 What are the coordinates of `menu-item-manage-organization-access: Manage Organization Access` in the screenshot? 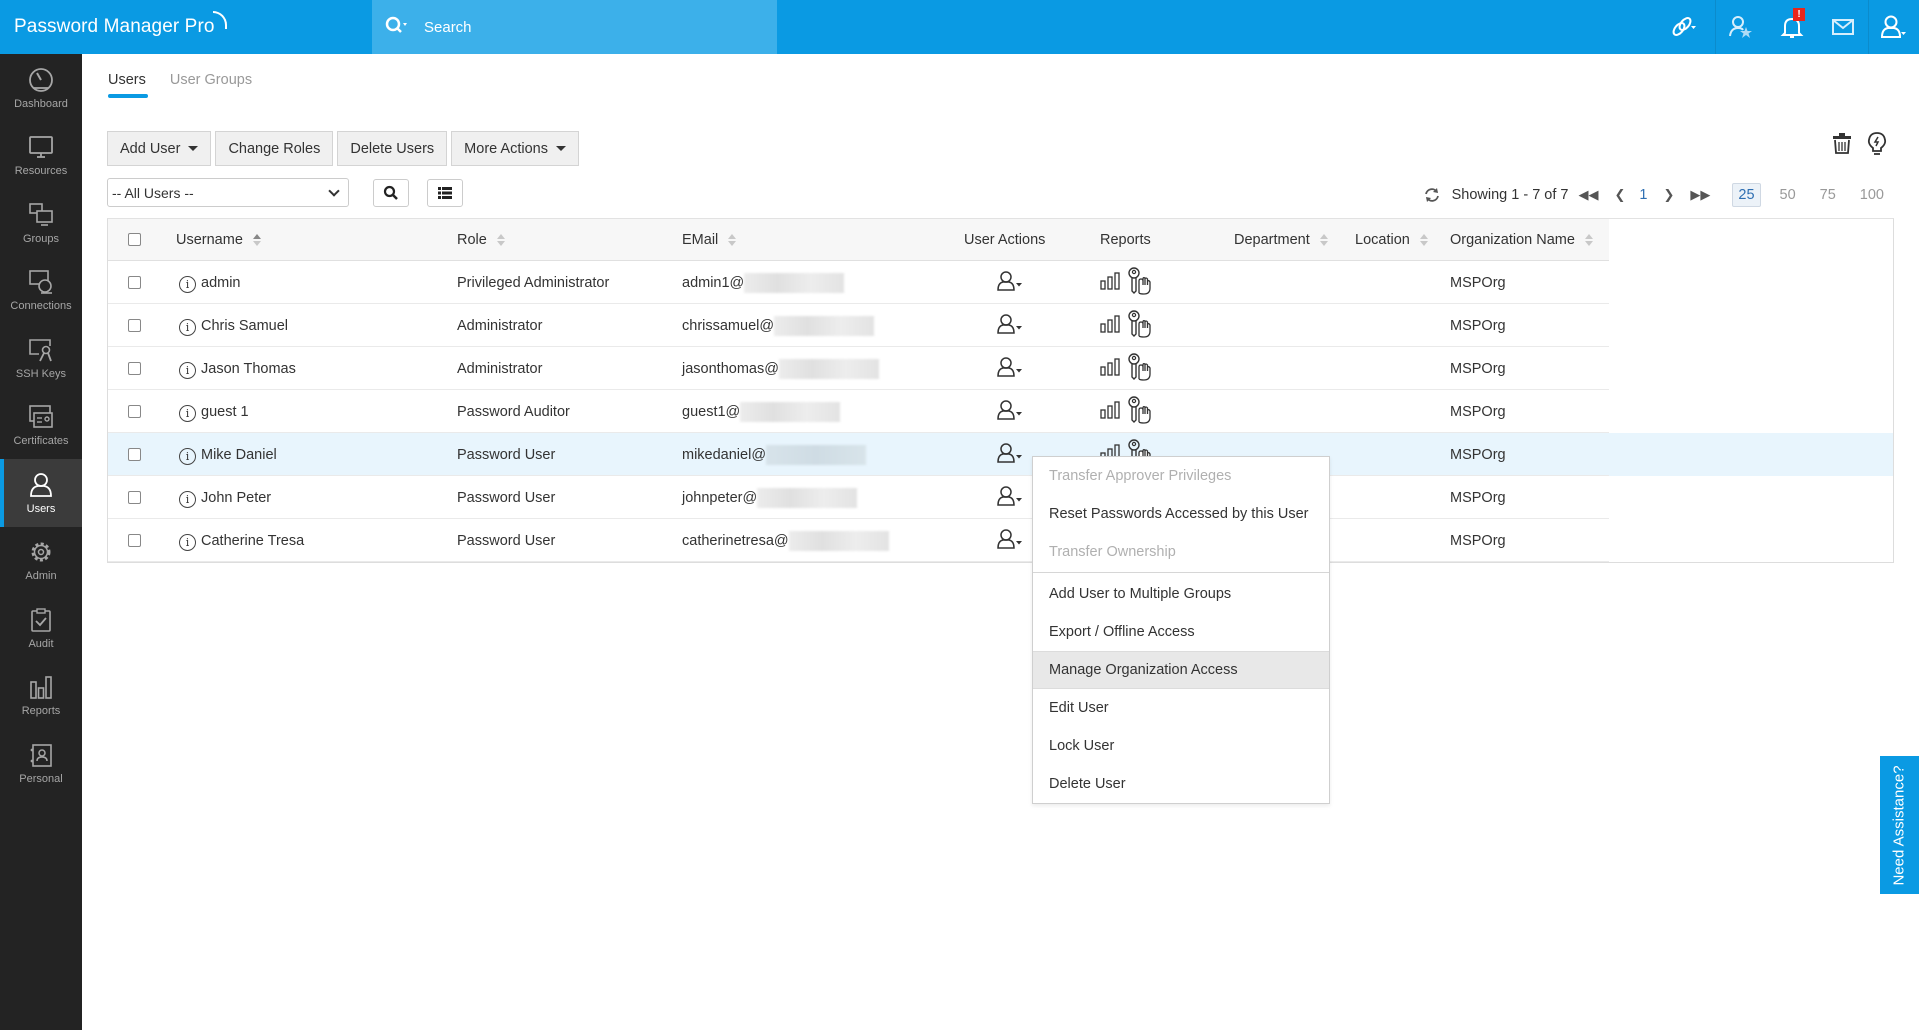 It's located at (1181, 670).